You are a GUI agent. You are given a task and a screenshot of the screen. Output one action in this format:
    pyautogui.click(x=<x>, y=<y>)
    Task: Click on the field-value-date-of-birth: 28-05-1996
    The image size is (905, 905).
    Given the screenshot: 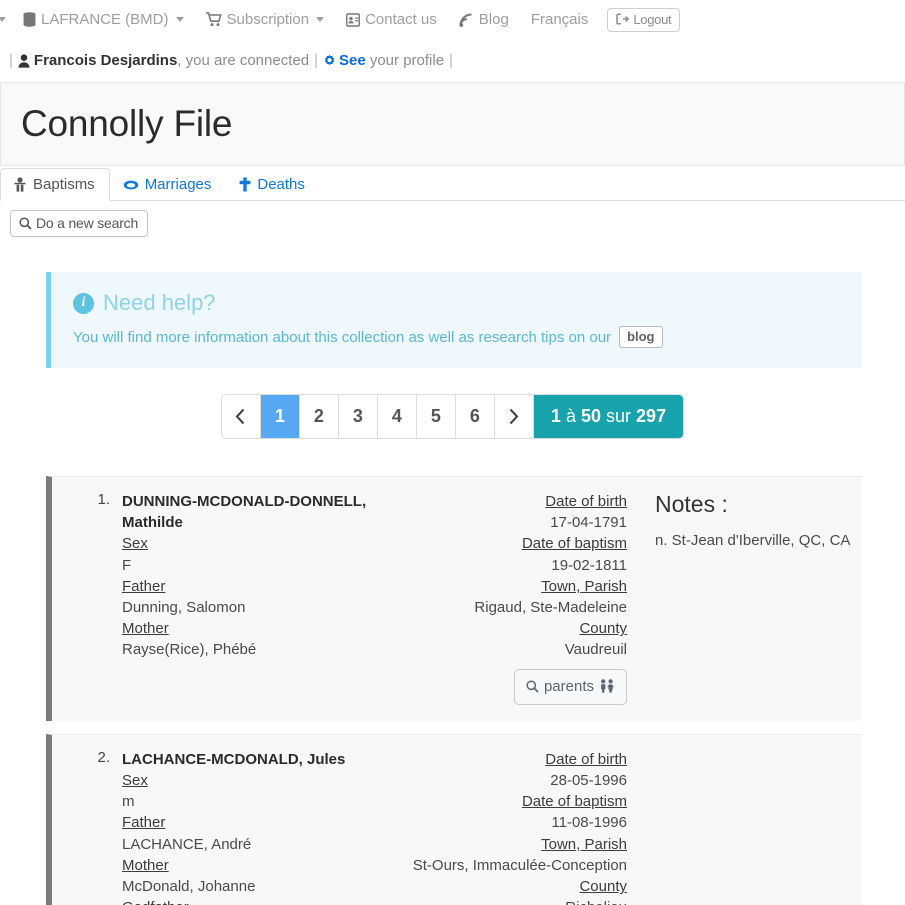 What is the action you would take?
    pyautogui.click(x=588, y=781)
    